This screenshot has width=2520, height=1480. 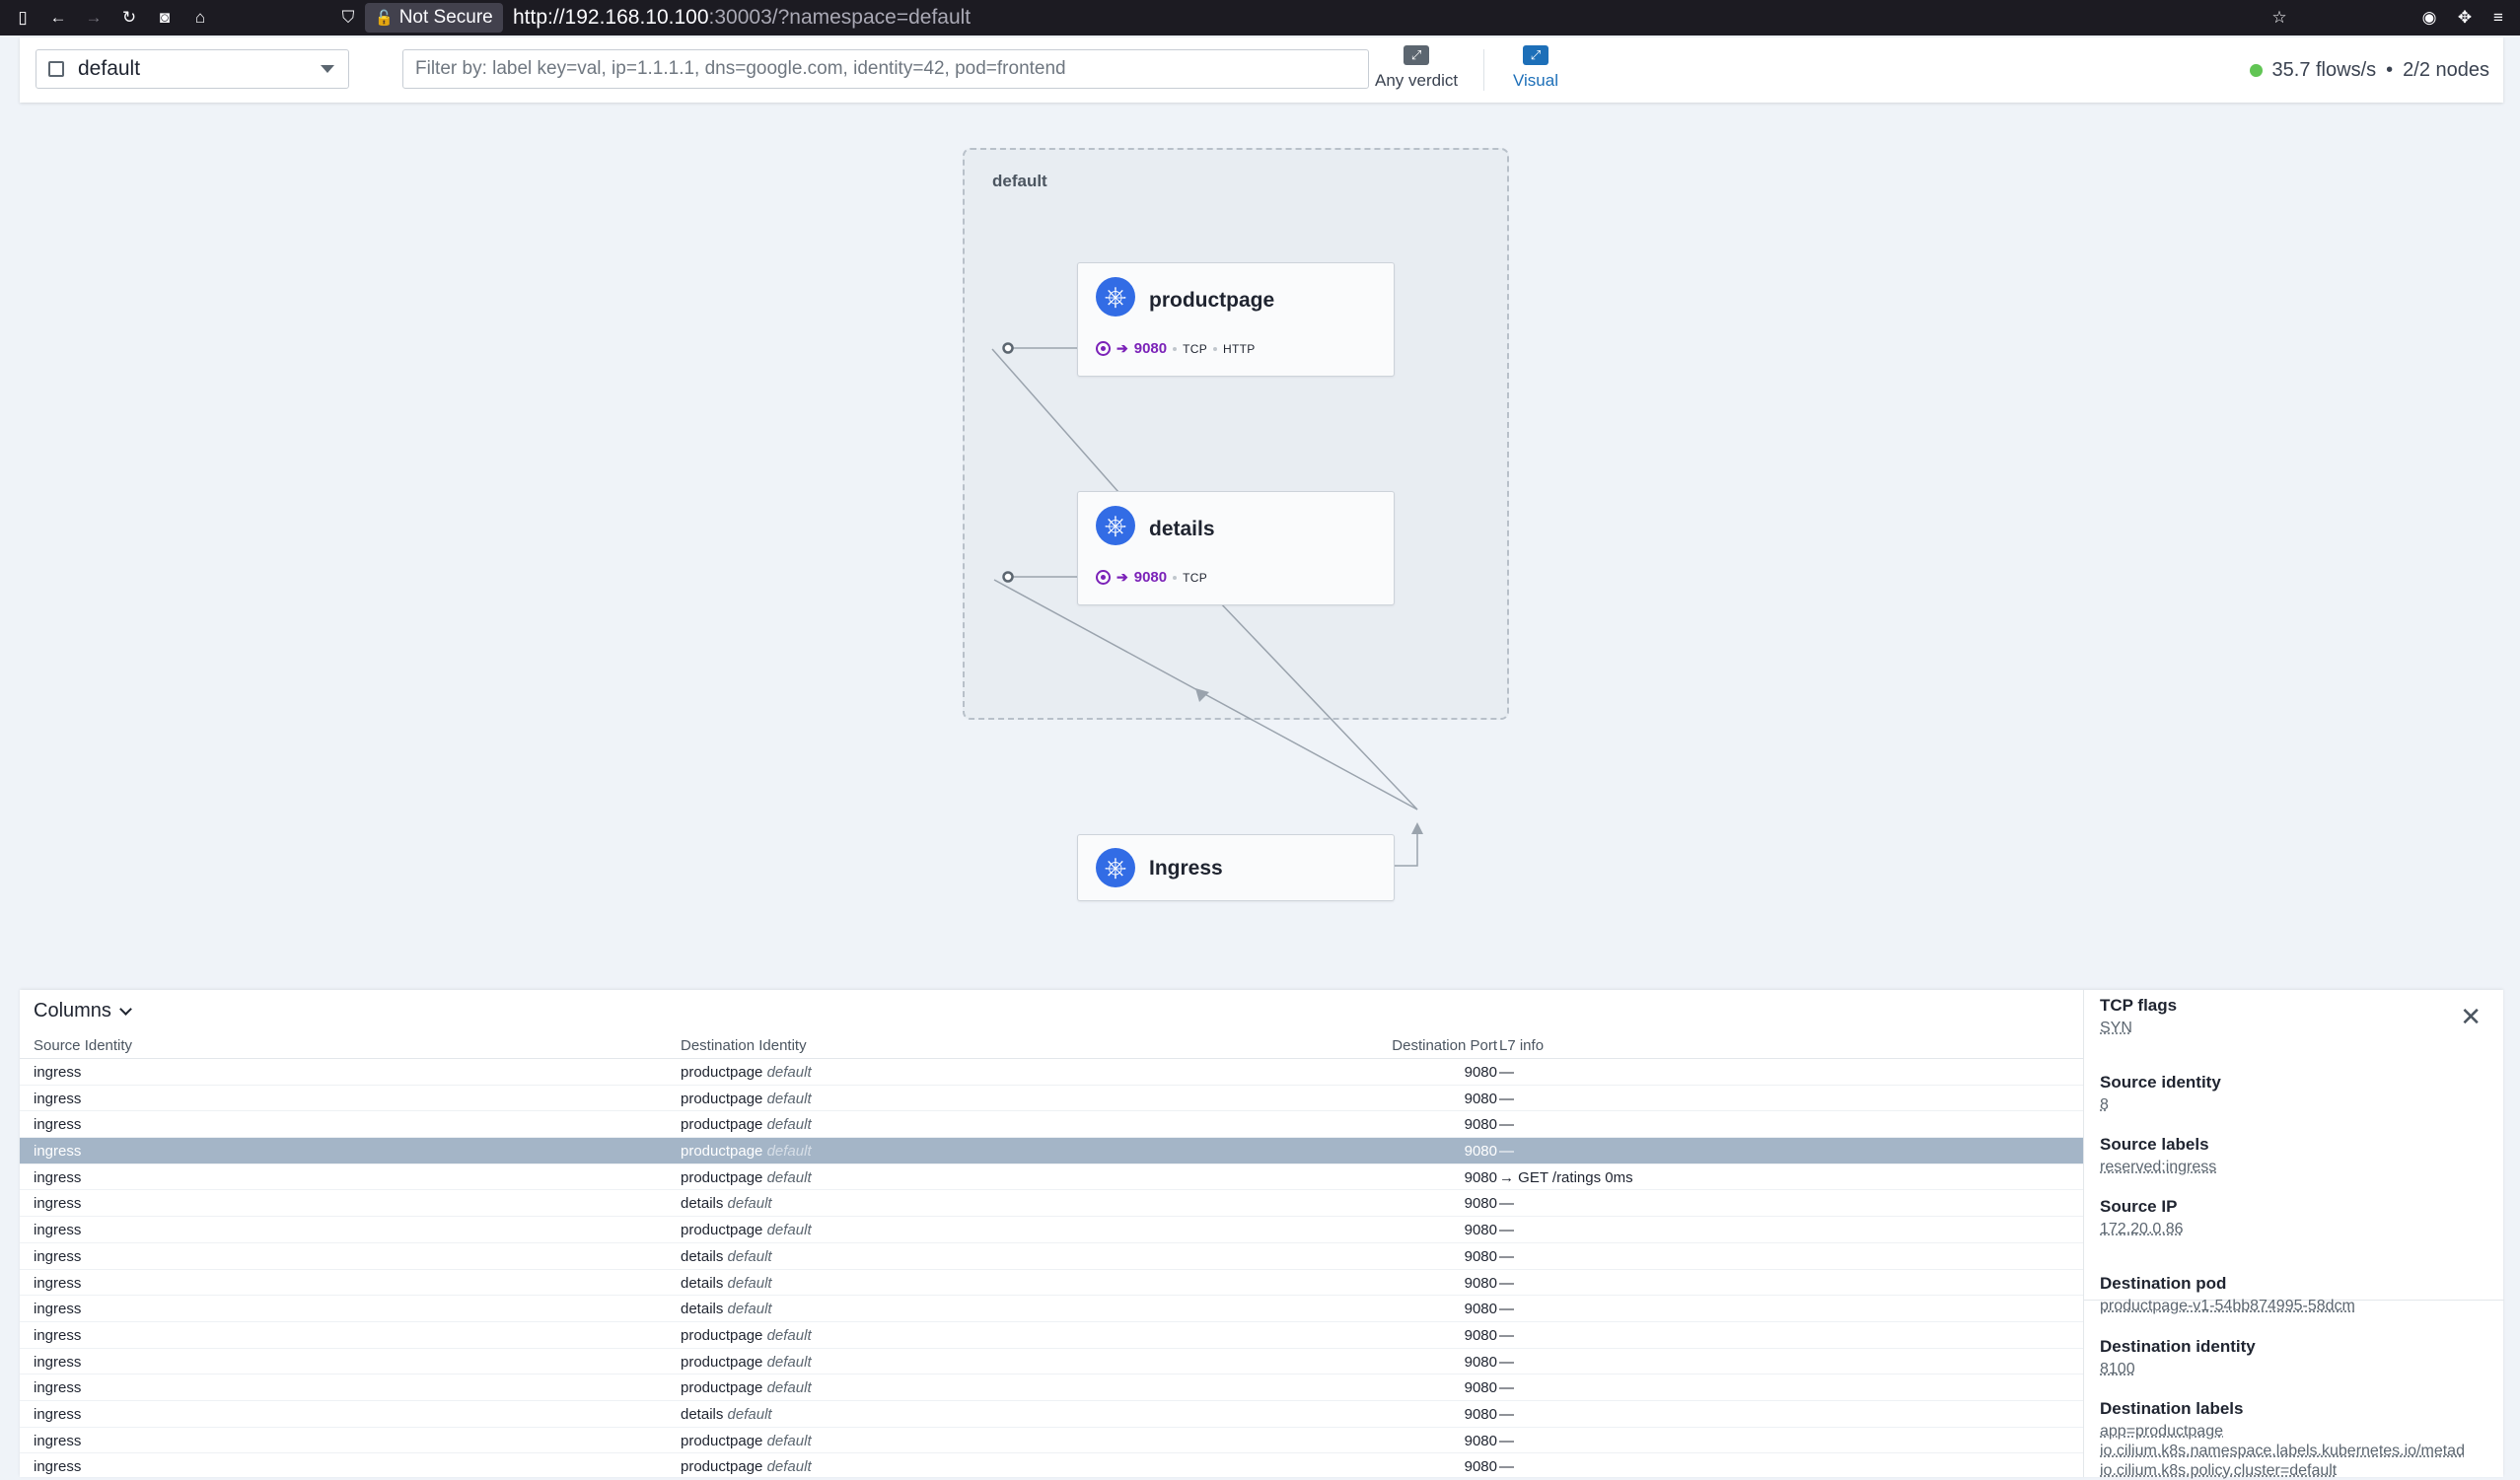 What do you see at coordinates (23, 18) in the screenshot?
I see `sidebar-icon: ▯` at bounding box center [23, 18].